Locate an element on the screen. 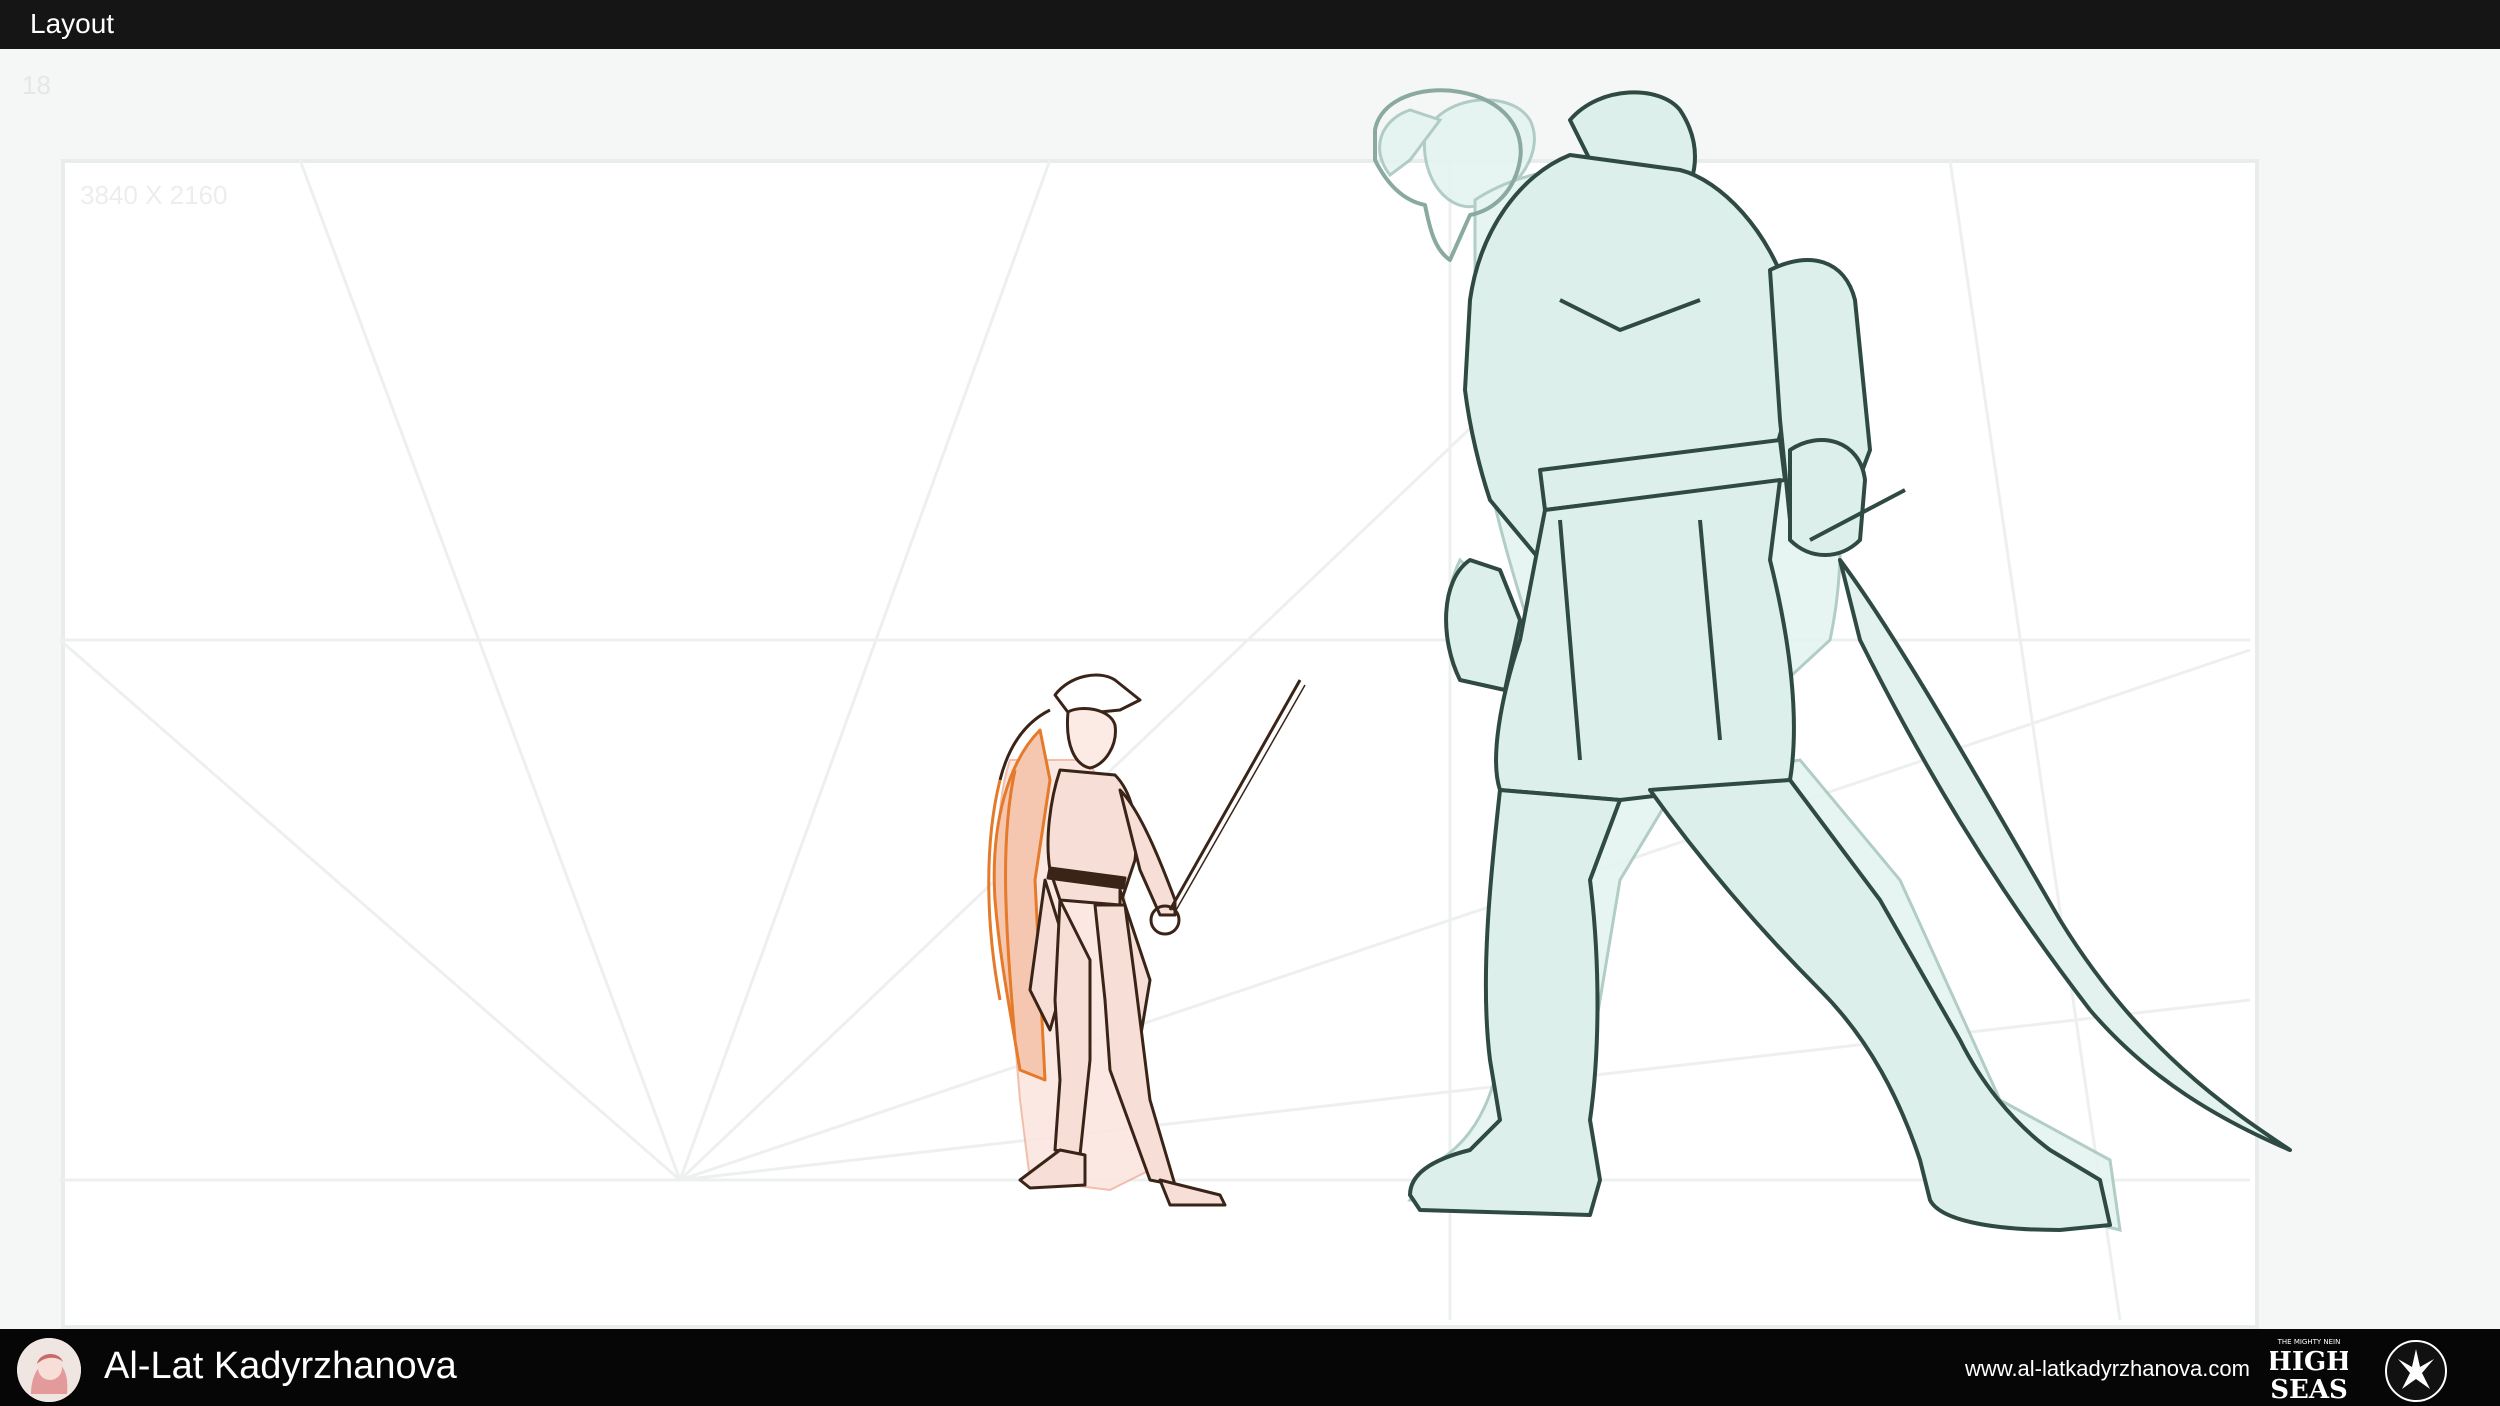  high-seas-logo: THE MIGHTY NEIN HIGH SEAS is located at coordinates (2309, 1370).